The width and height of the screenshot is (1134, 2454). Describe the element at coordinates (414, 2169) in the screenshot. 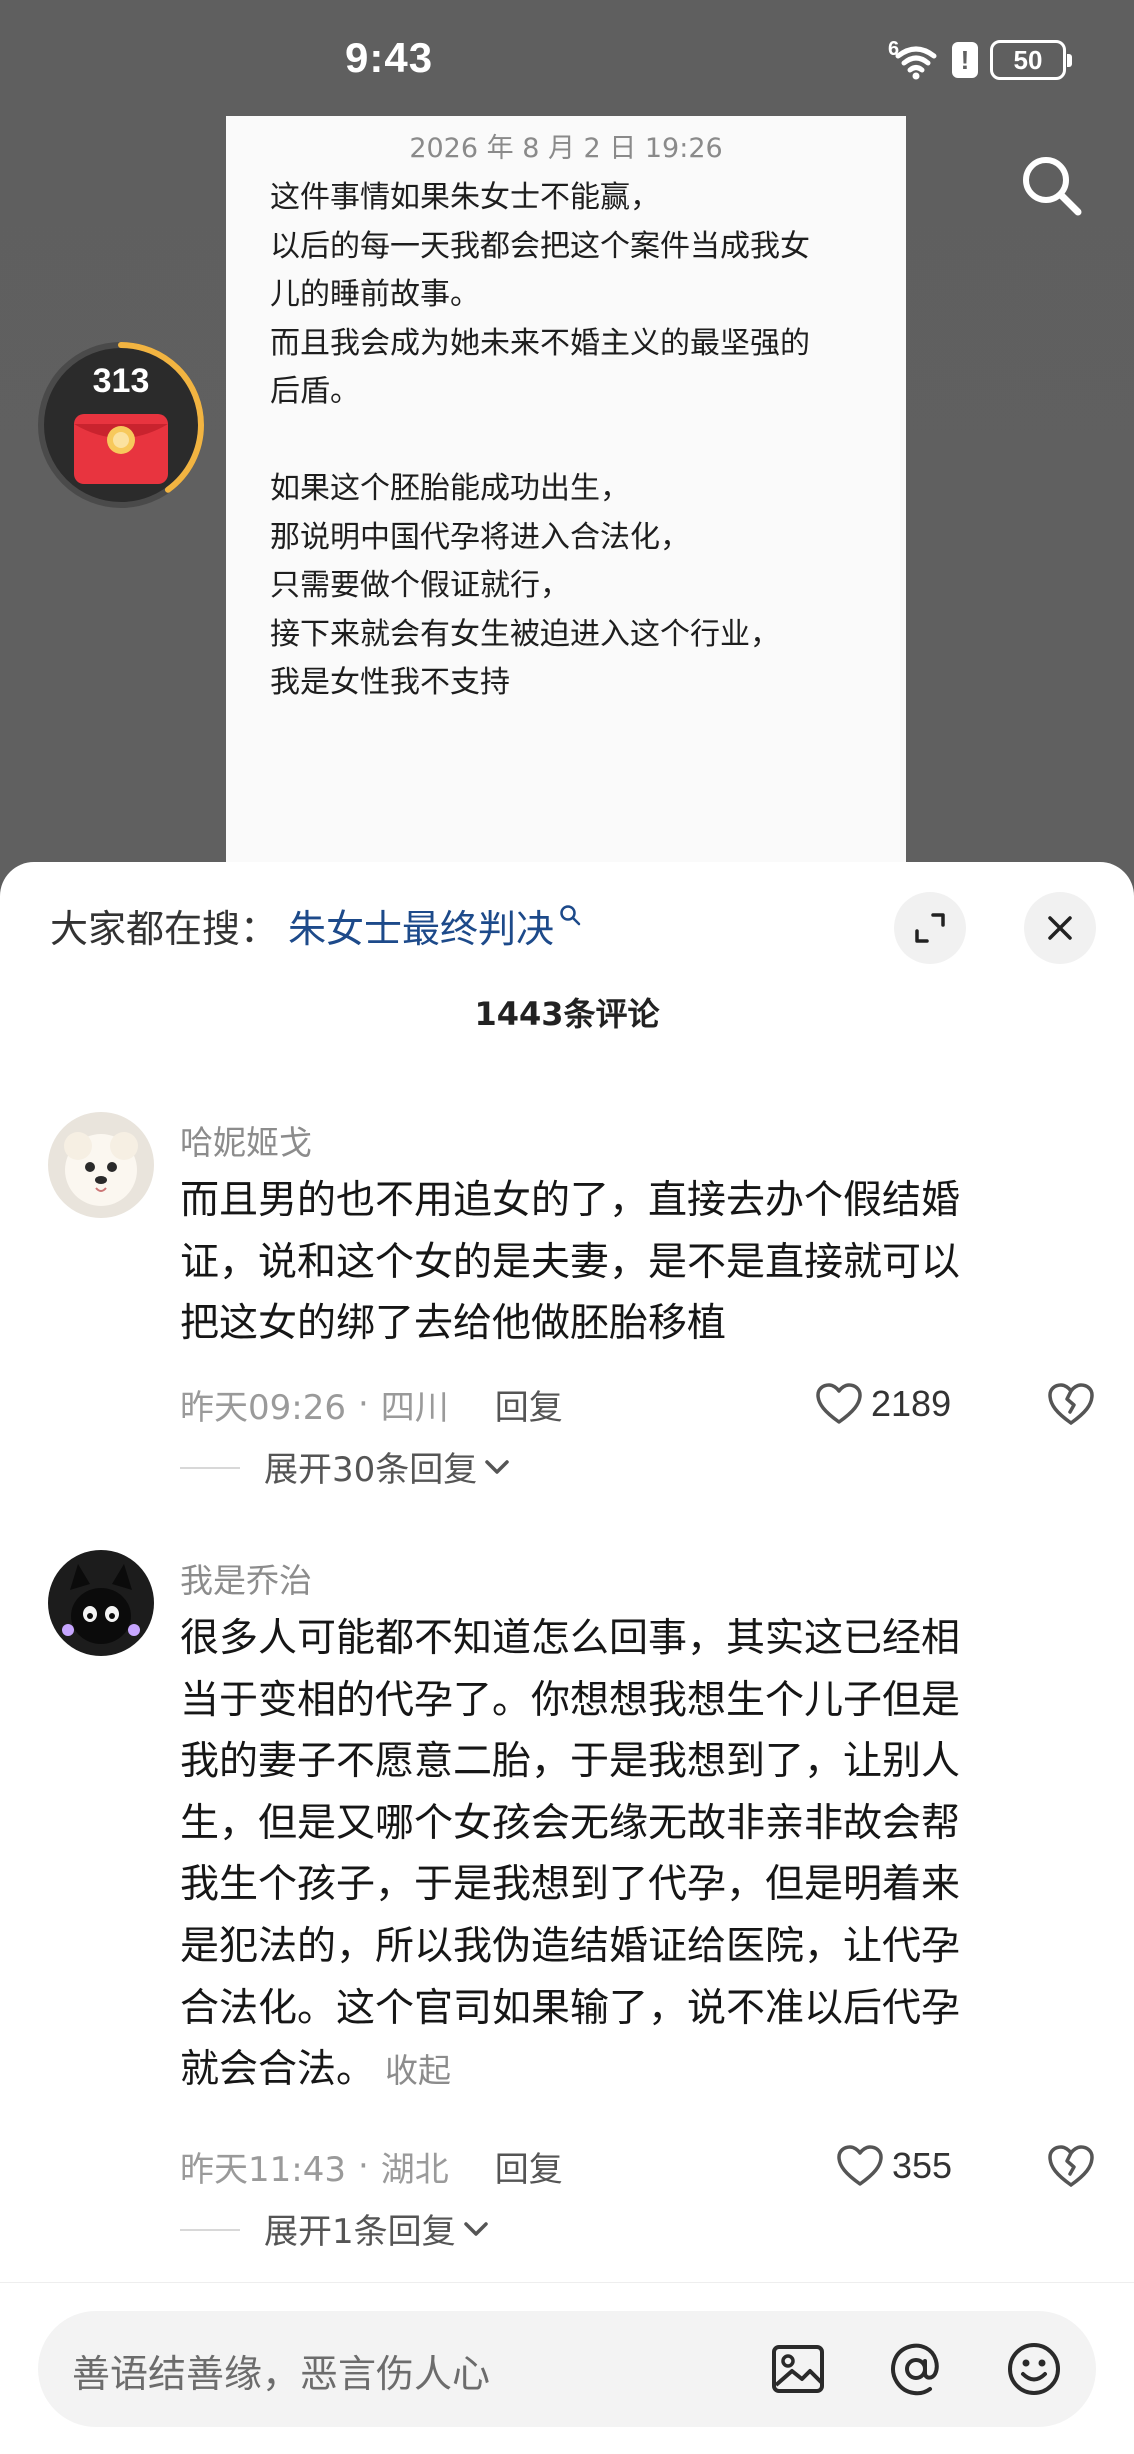

I see `comment-location: 湖北` at that location.